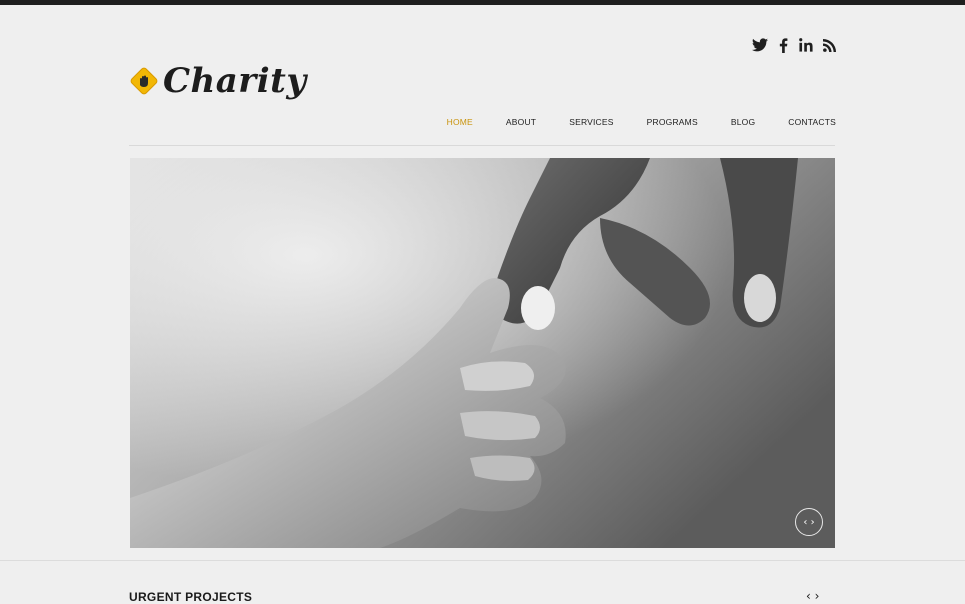 This screenshot has width=965, height=604. What do you see at coordinates (809, 522) in the screenshot?
I see `slider-arrows-icon: ‹ ›` at bounding box center [809, 522].